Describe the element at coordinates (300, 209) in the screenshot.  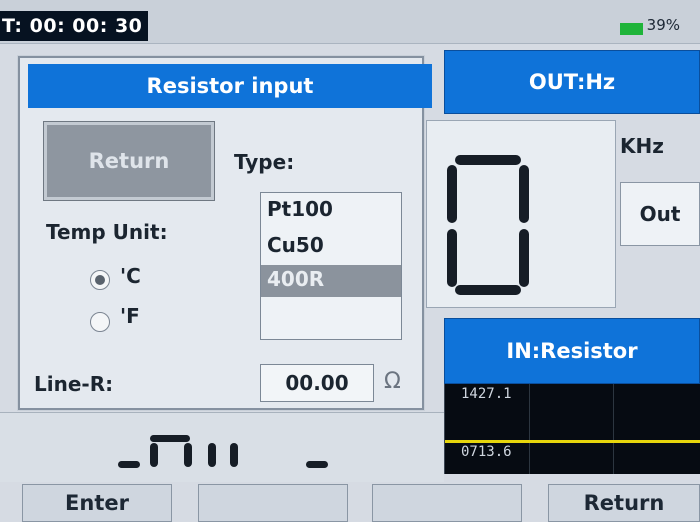
I see `type-option-pt100: Pt100` at that location.